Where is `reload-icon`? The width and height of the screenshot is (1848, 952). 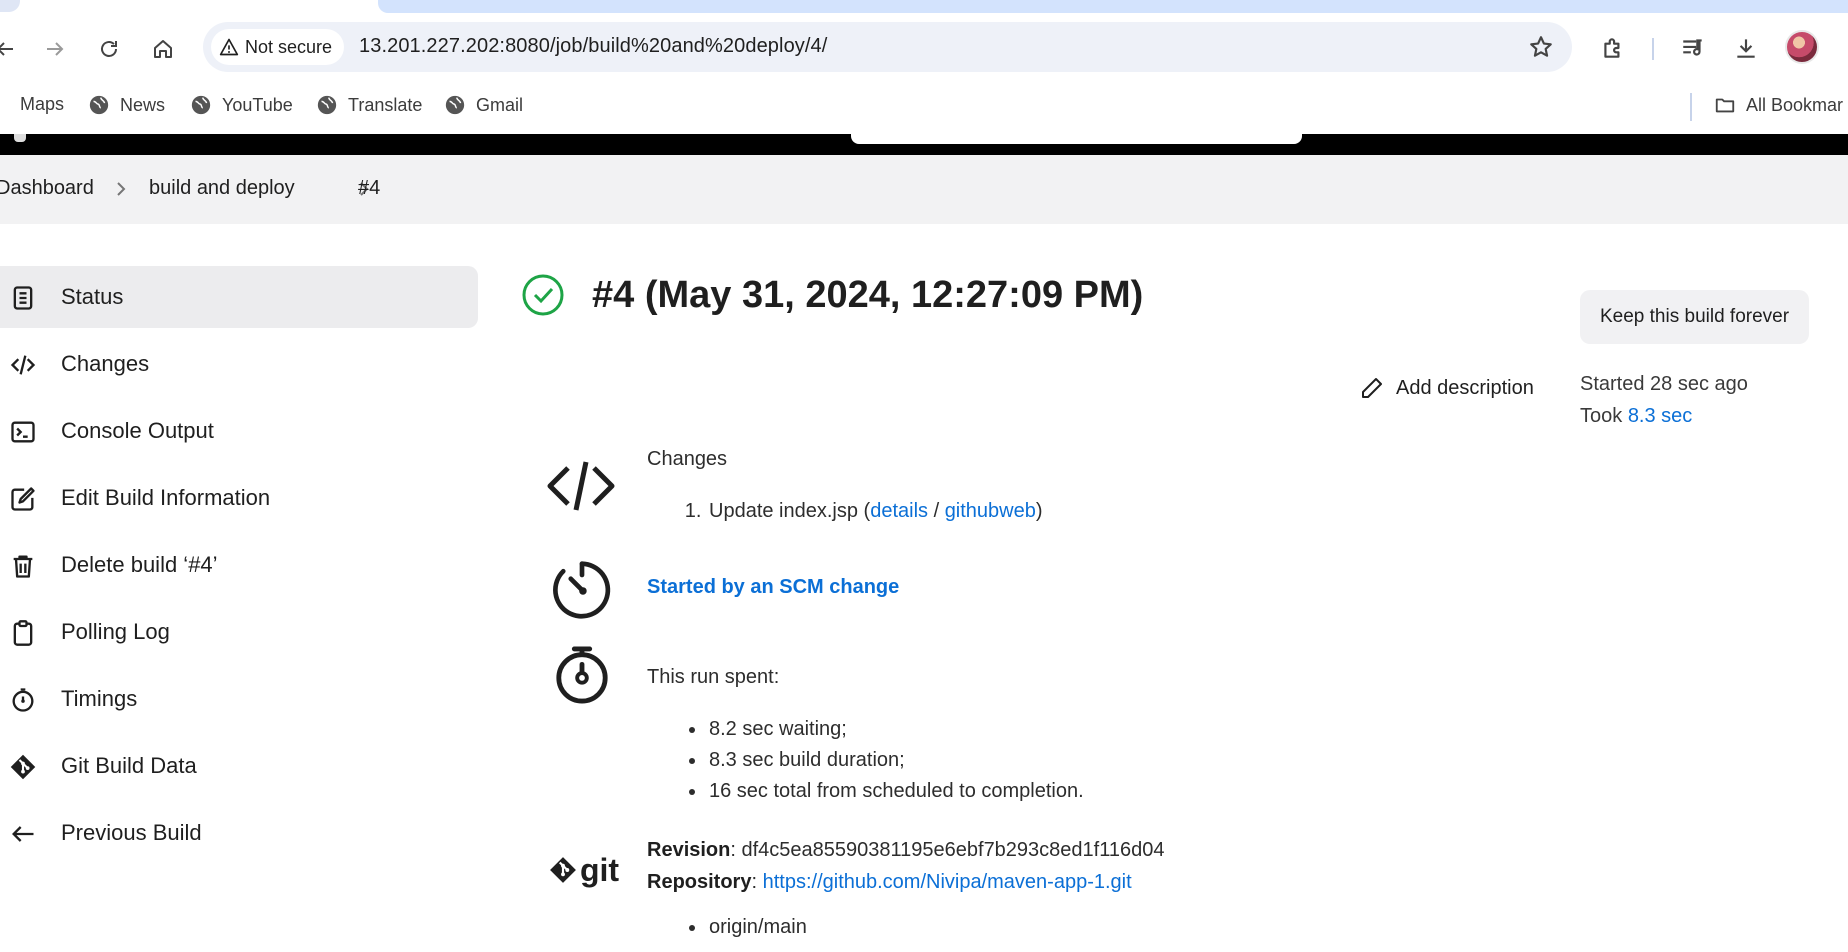
reload-icon is located at coordinates (109, 49).